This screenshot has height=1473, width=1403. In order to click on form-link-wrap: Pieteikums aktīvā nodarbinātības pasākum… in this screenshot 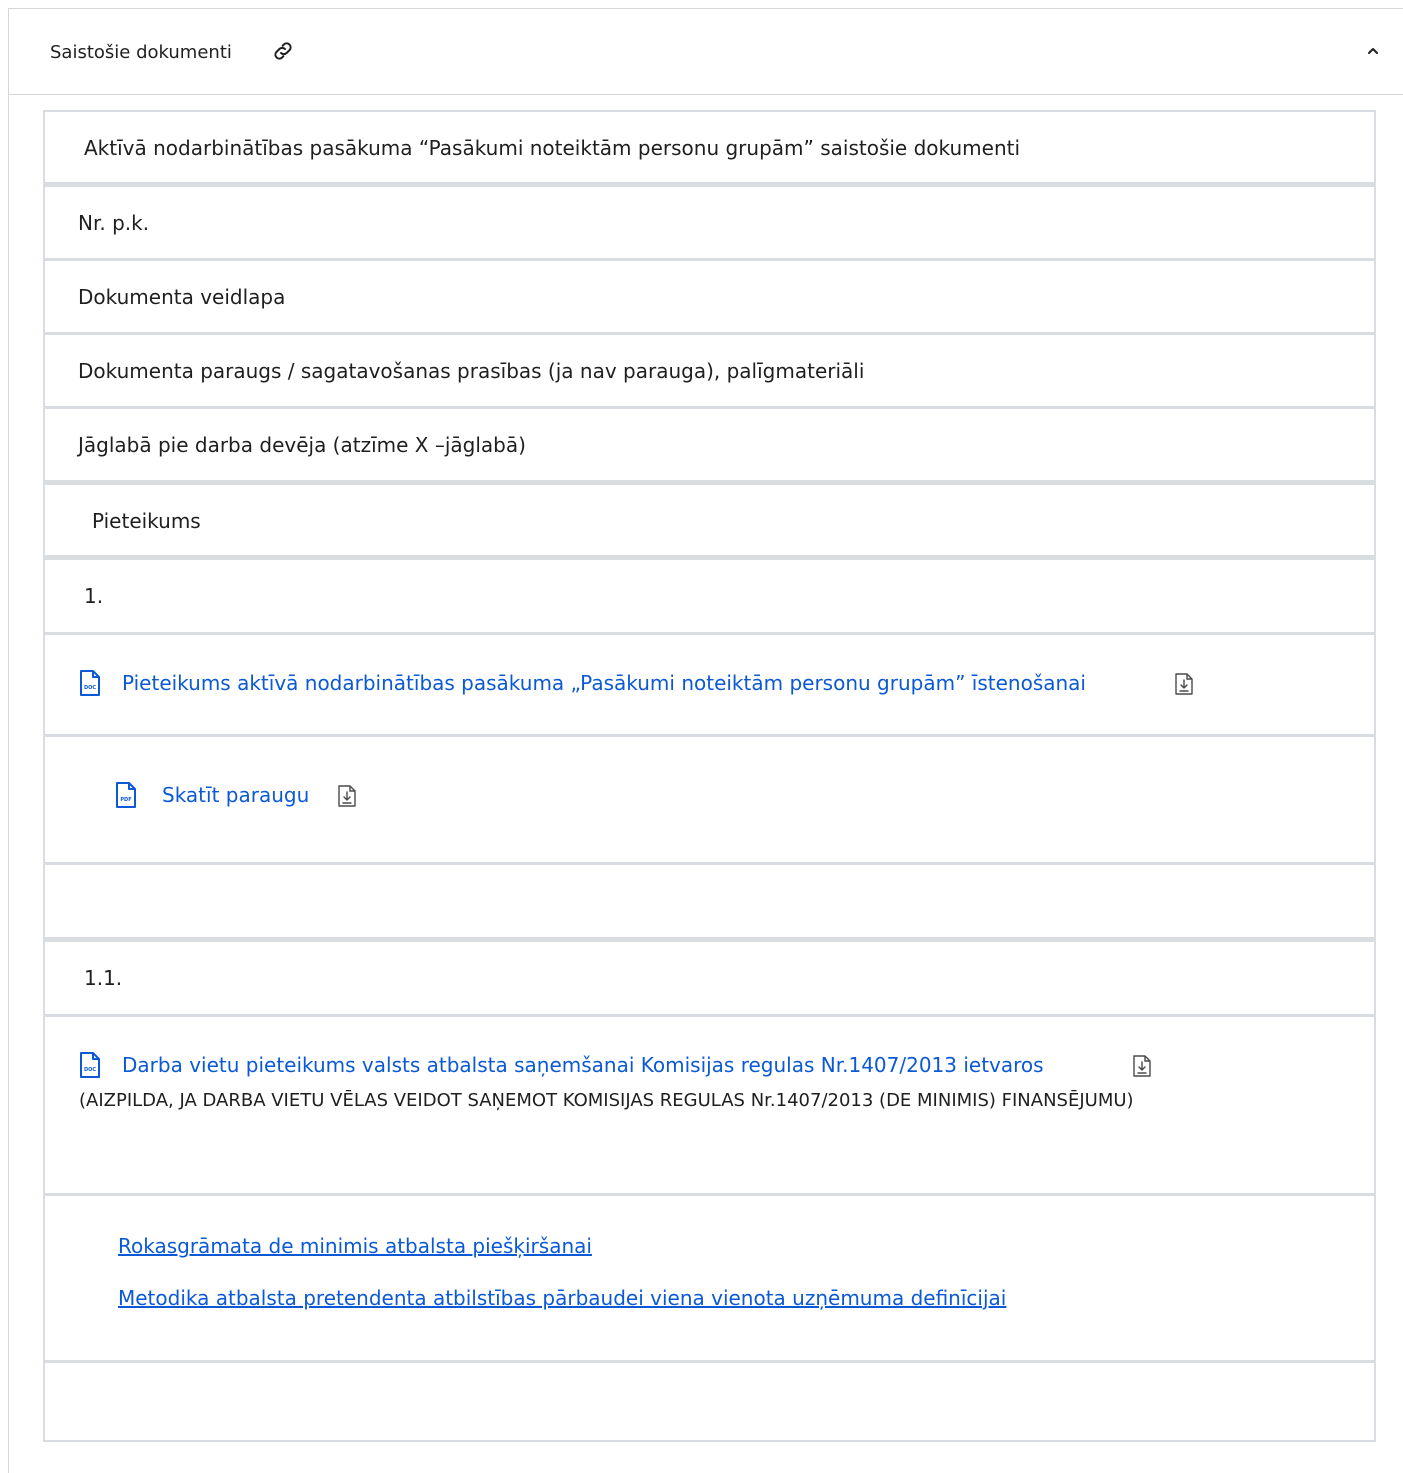, I will do `click(604, 683)`.